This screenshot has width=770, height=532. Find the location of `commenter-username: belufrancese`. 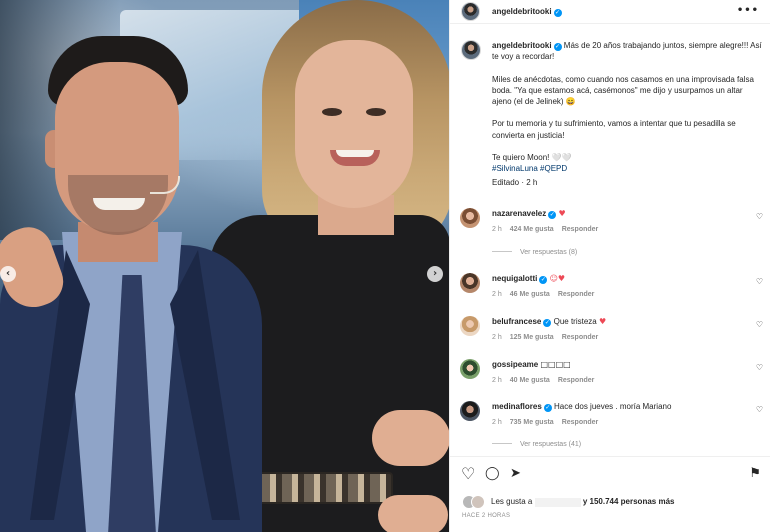

commenter-username: belufrancese is located at coordinates (516, 321).